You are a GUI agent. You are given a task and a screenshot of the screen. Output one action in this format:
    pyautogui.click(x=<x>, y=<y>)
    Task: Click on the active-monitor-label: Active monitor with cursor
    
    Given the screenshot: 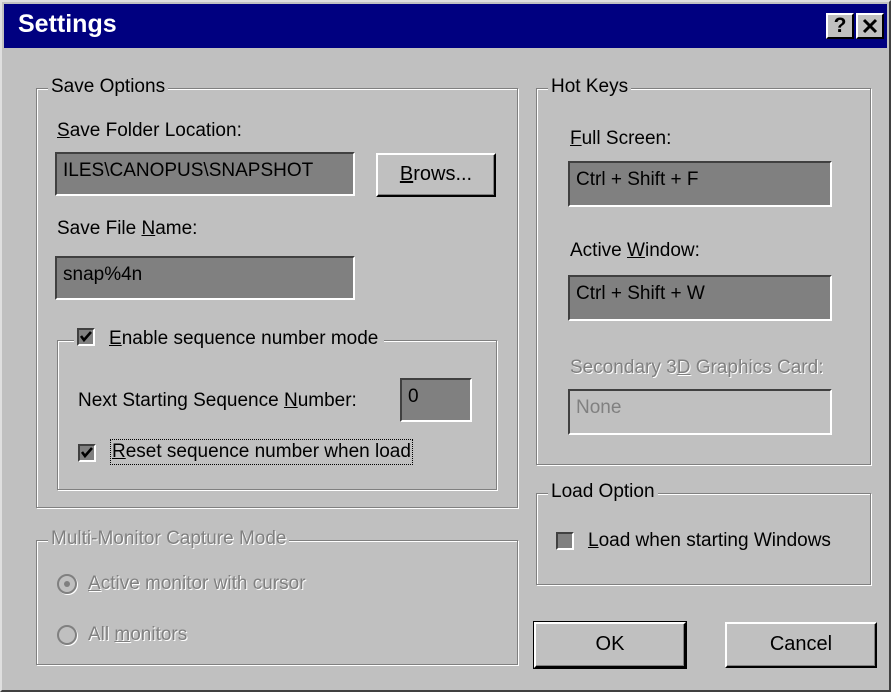 What is the action you would take?
    pyautogui.click(x=197, y=583)
    